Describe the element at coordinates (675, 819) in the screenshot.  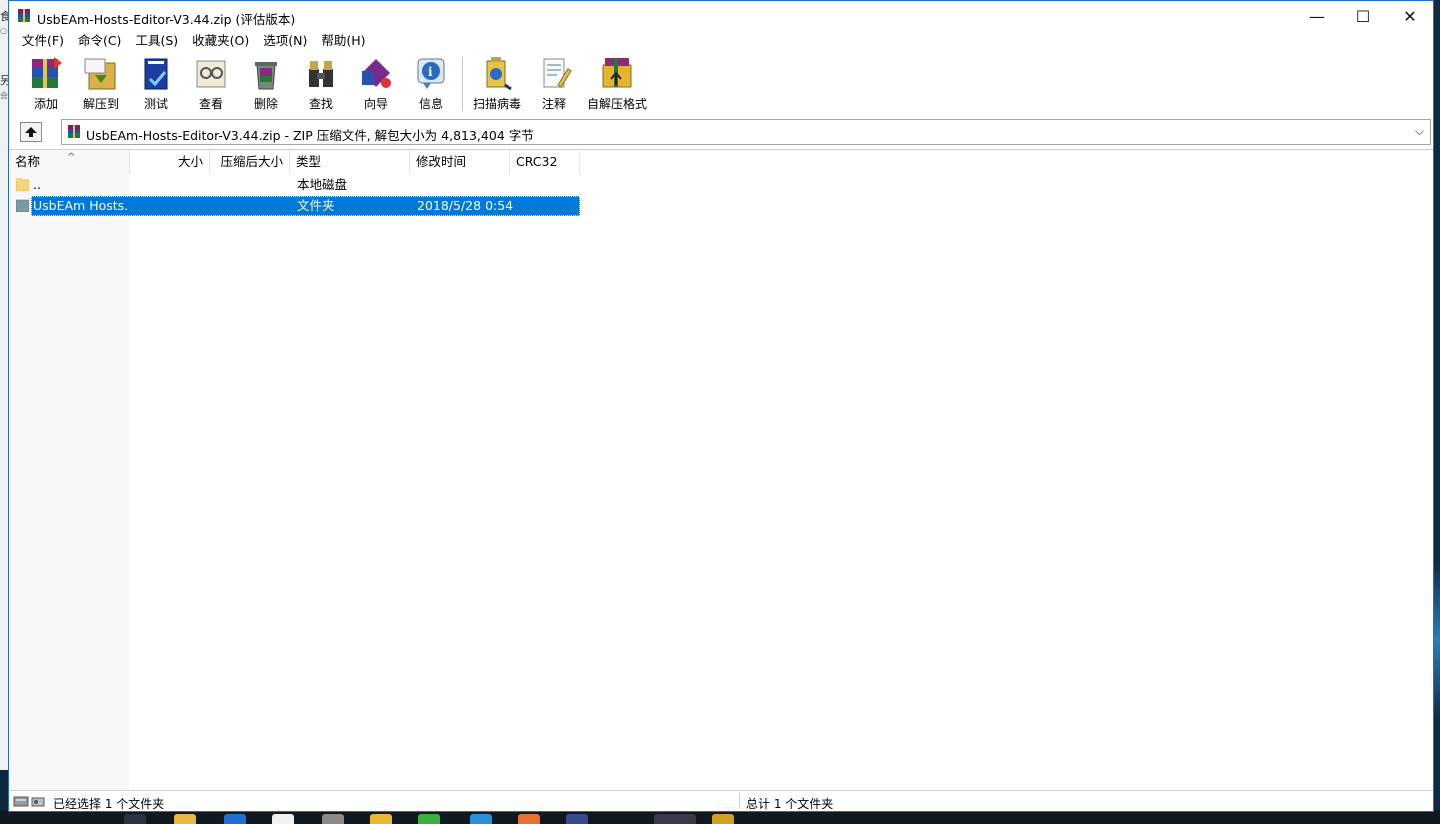
I see `taskbar-winrar-active` at that location.